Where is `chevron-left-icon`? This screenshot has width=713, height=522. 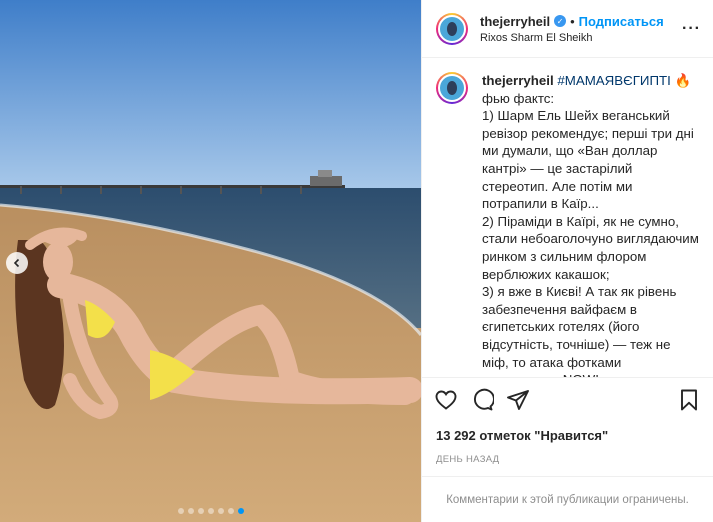 chevron-left-icon is located at coordinates (16, 263).